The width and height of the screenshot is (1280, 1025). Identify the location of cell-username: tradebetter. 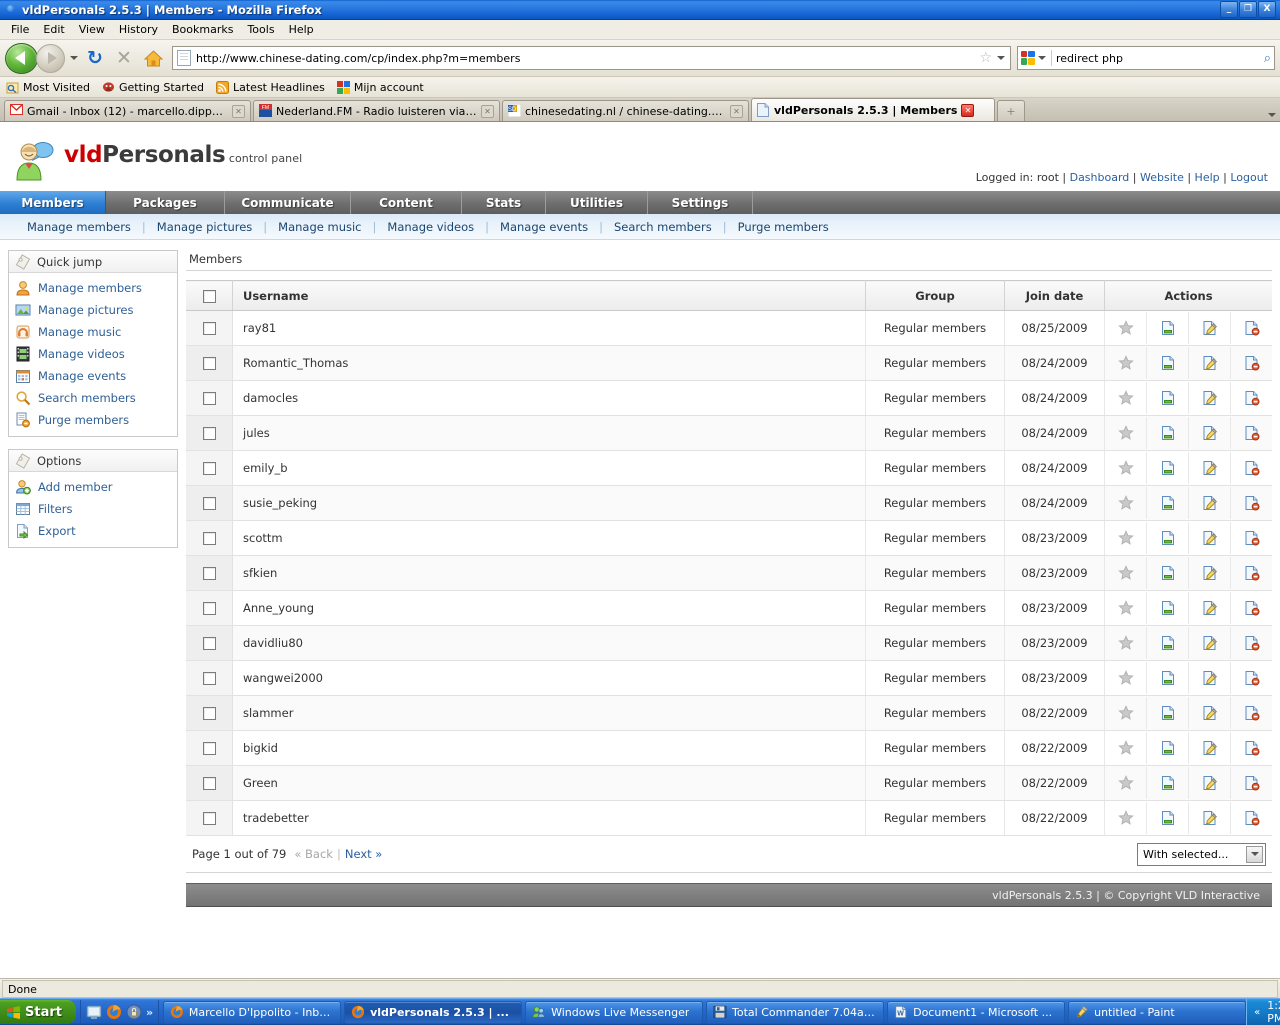
(549, 818).